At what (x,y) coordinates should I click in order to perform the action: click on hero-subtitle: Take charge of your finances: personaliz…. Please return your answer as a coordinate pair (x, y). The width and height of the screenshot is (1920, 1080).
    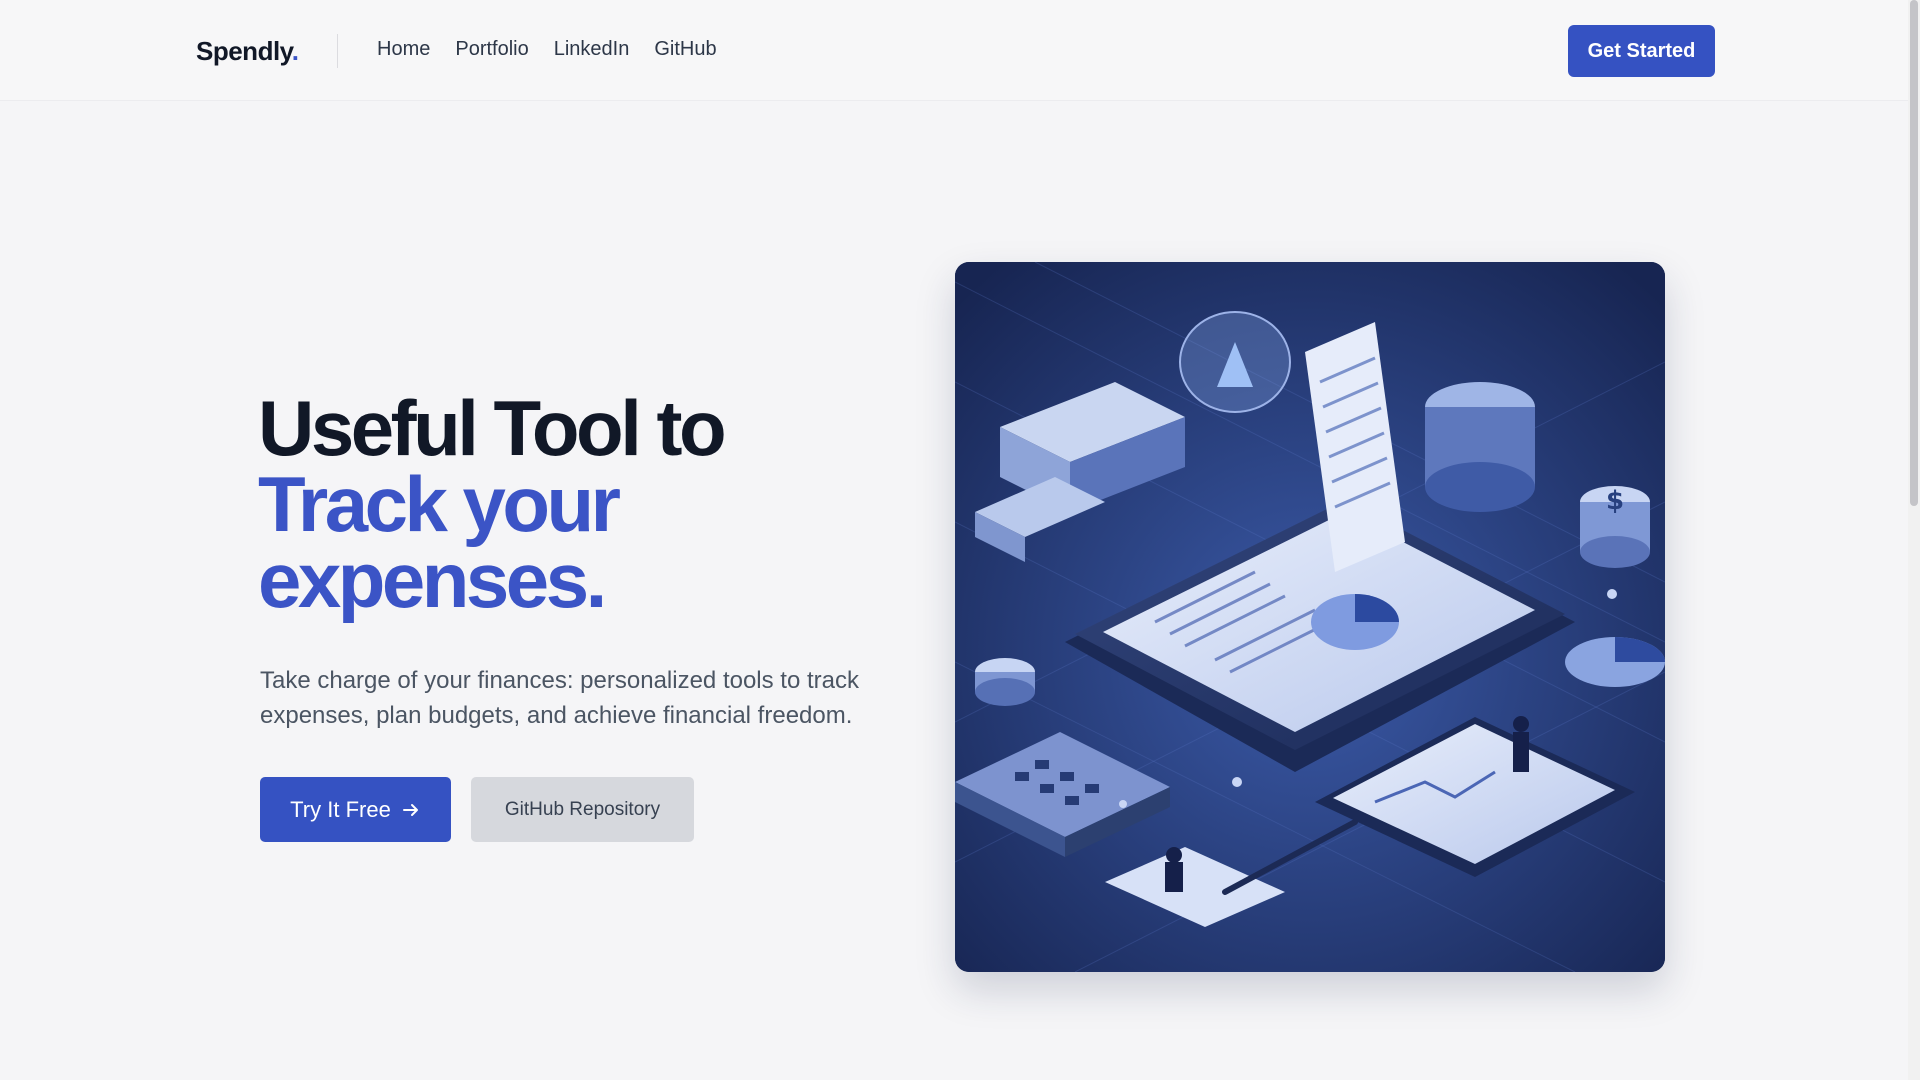
    Looking at the image, I should click on (559, 698).